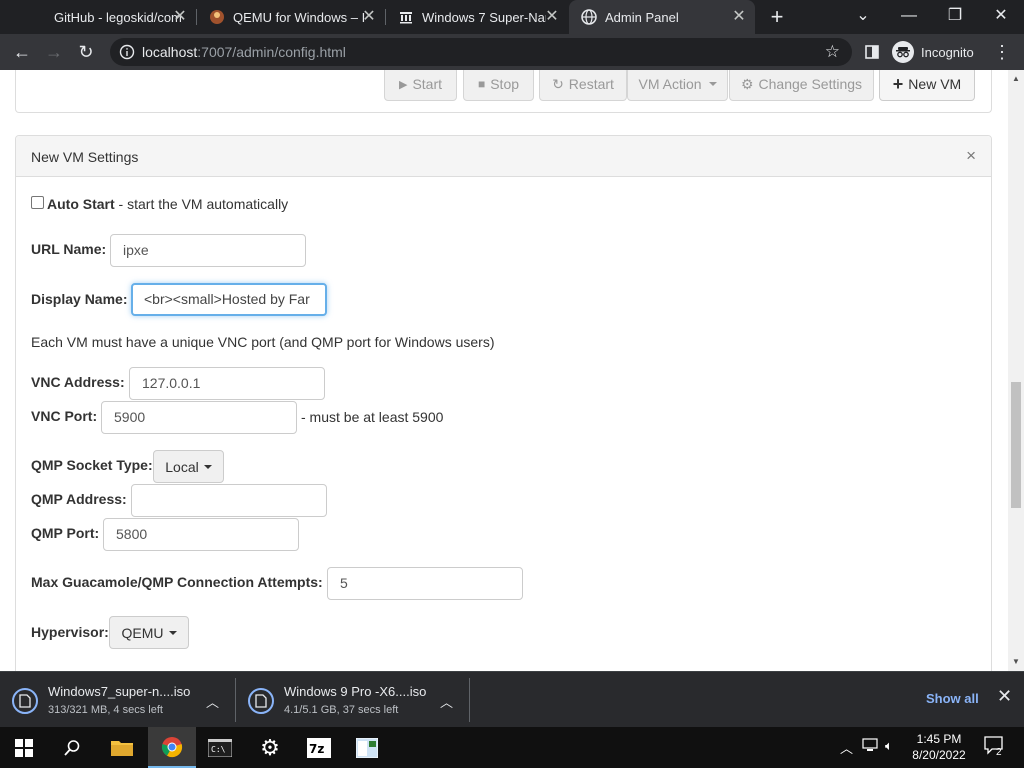  What do you see at coordinates (229, 299) in the screenshot?
I see `display-name-input: <br><small>Hosted by Far` at bounding box center [229, 299].